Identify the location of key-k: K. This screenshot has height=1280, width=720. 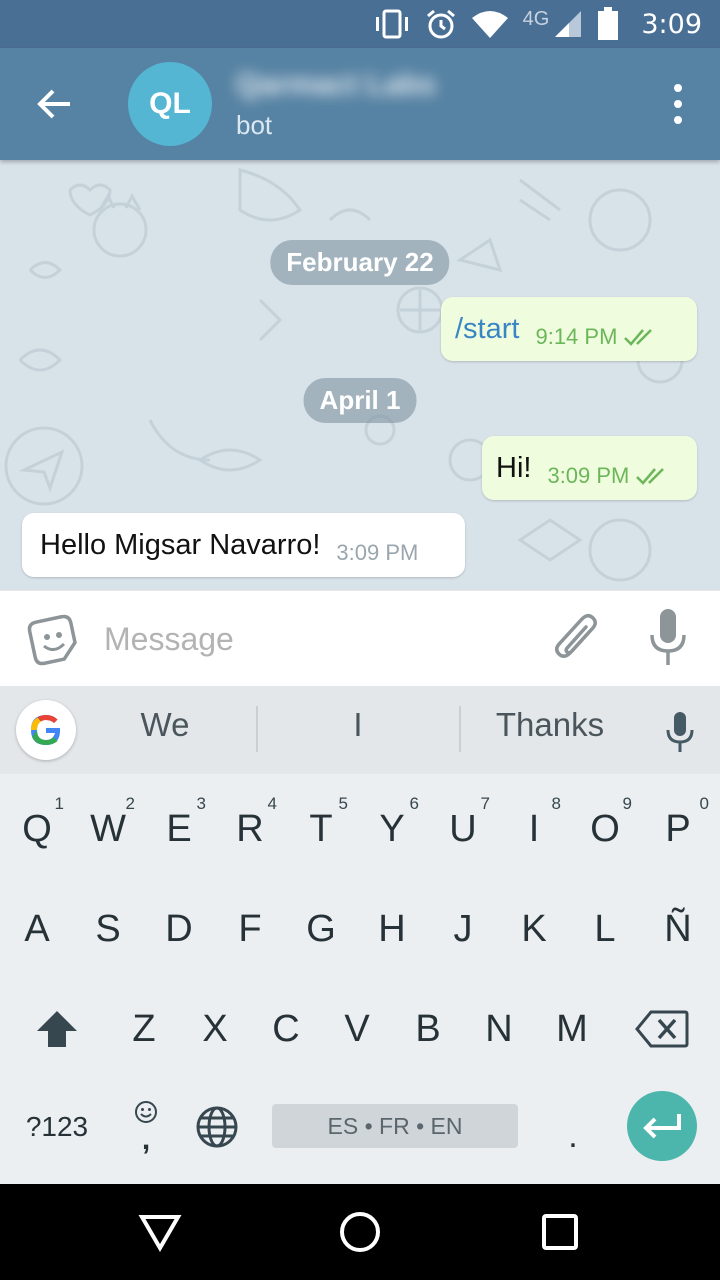
(534, 929).